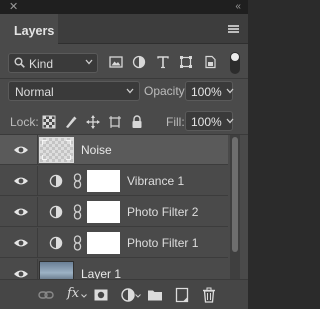  I want to click on lock-transparent-pixels-icon, so click(49, 122).